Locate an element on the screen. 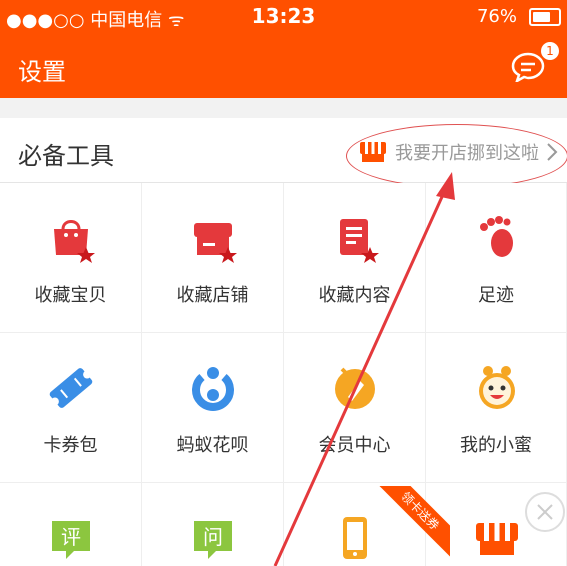  question-icon: 问 is located at coordinates (213, 540).